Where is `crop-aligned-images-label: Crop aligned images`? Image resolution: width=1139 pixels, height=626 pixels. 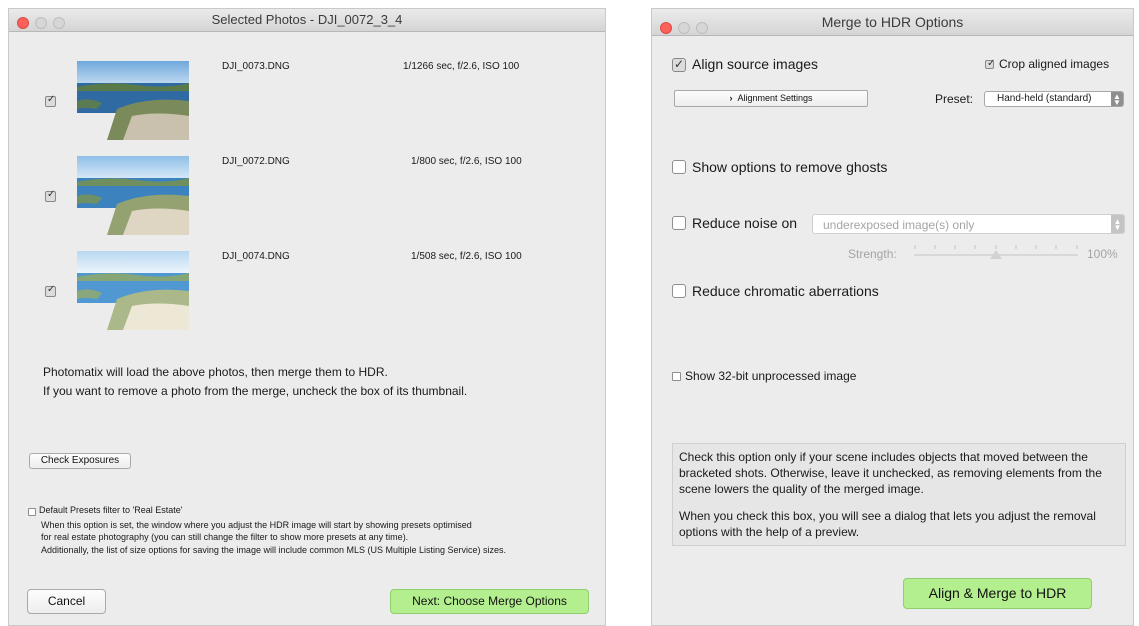 crop-aligned-images-label: Crop aligned images is located at coordinates (1054, 64).